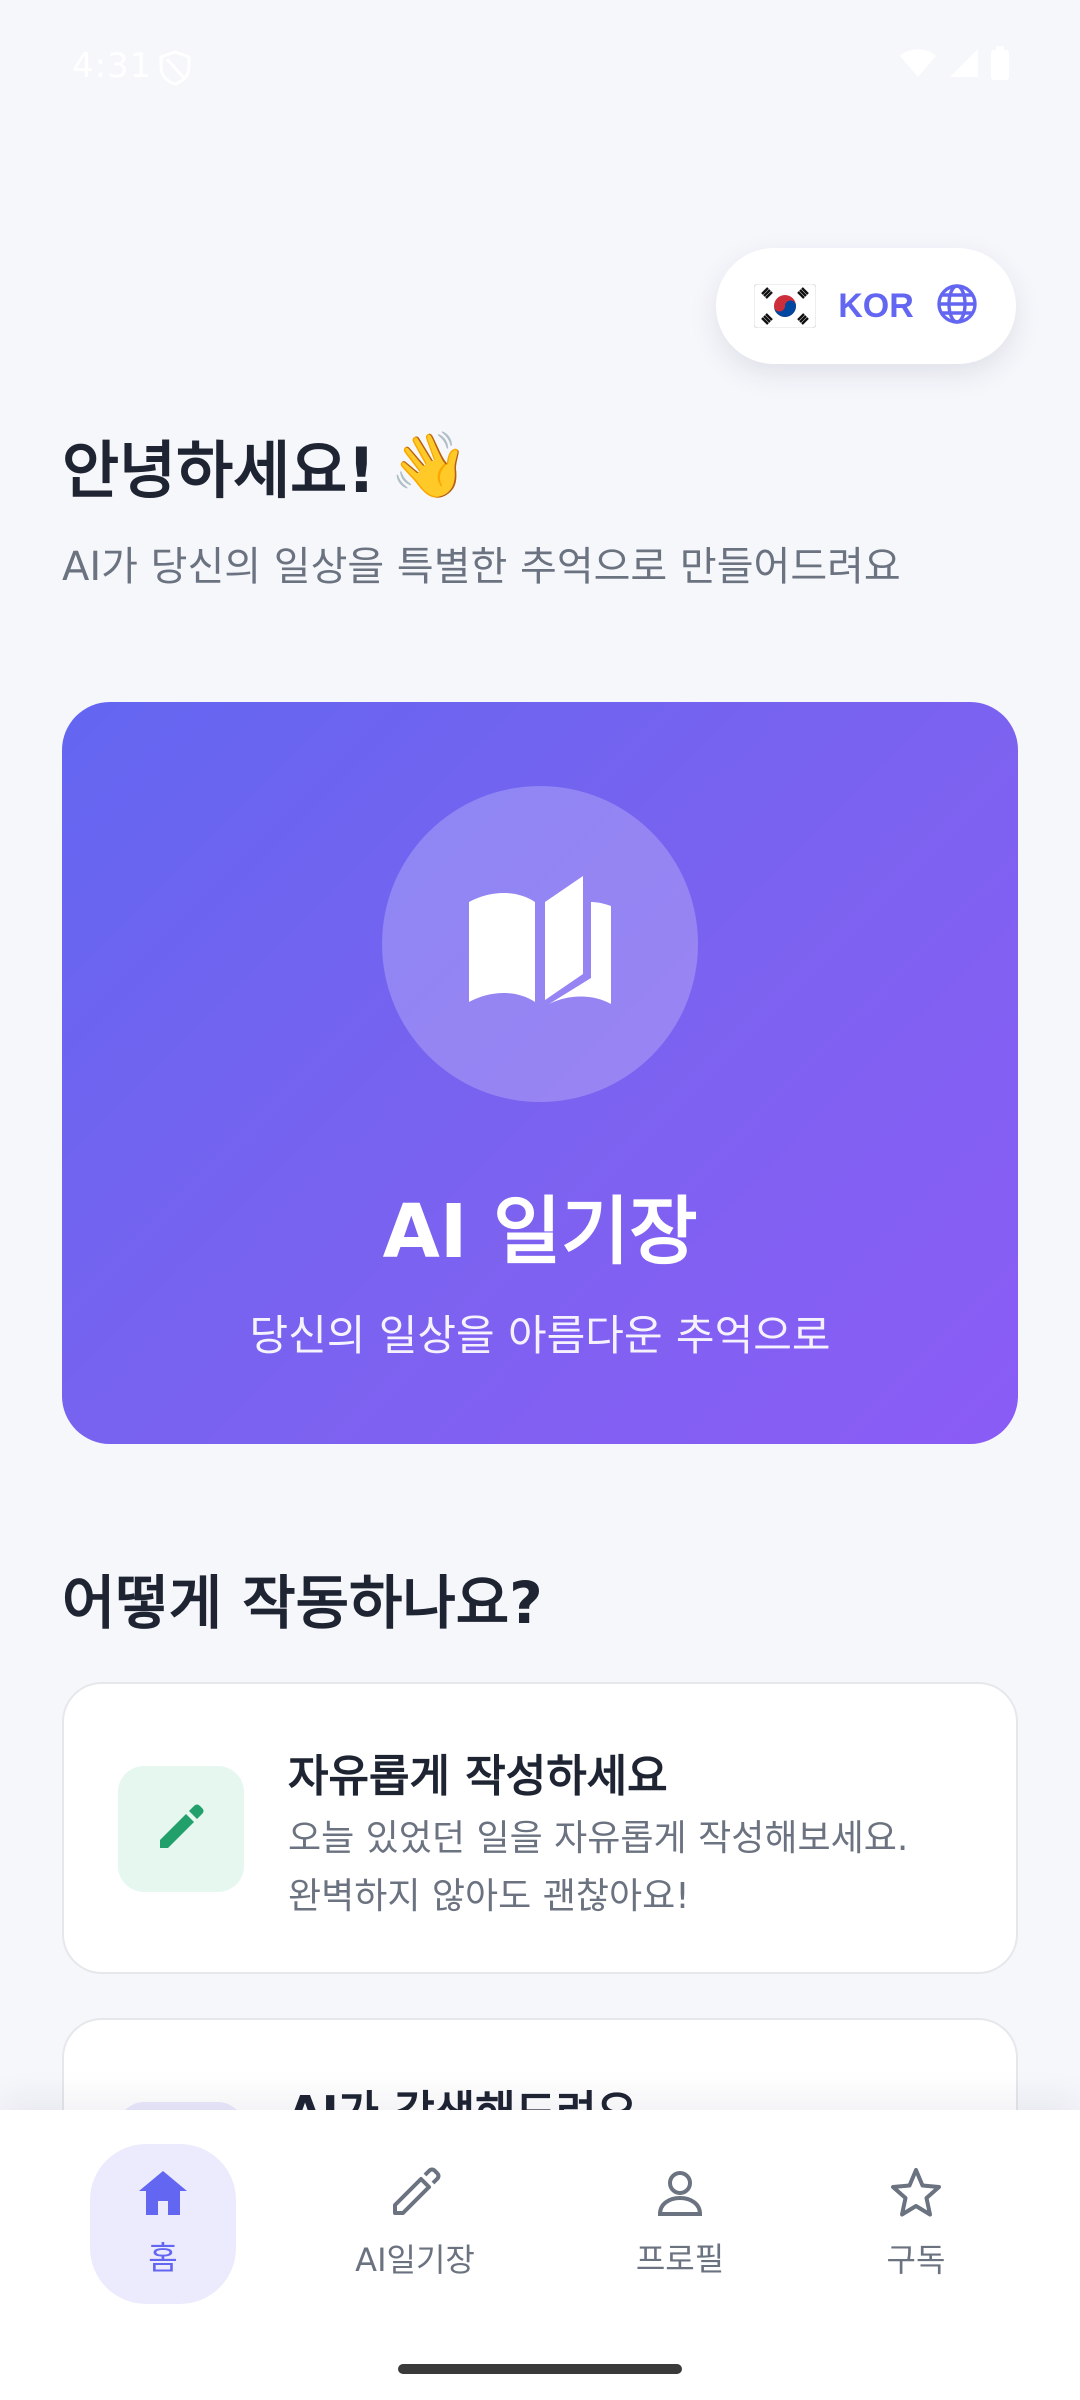 The width and height of the screenshot is (1080, 2400). I want to click on vpn-shield-icon, so click(175, 72).